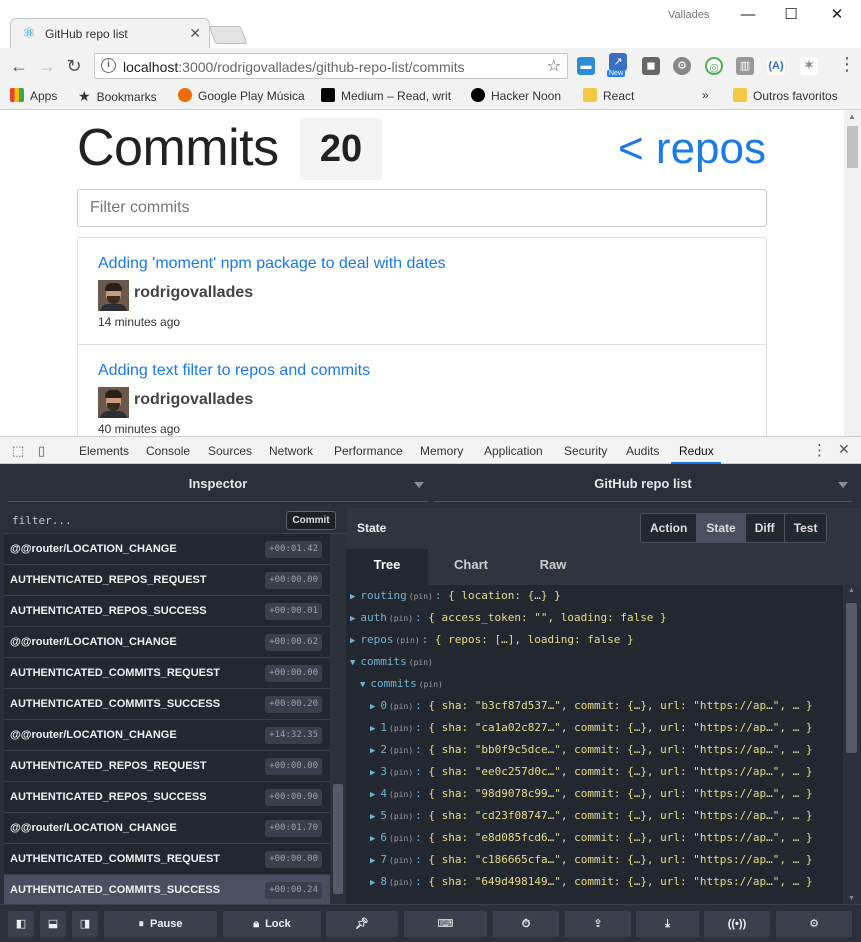  I want to click on tab-redux: Redux, so click(696, 451).